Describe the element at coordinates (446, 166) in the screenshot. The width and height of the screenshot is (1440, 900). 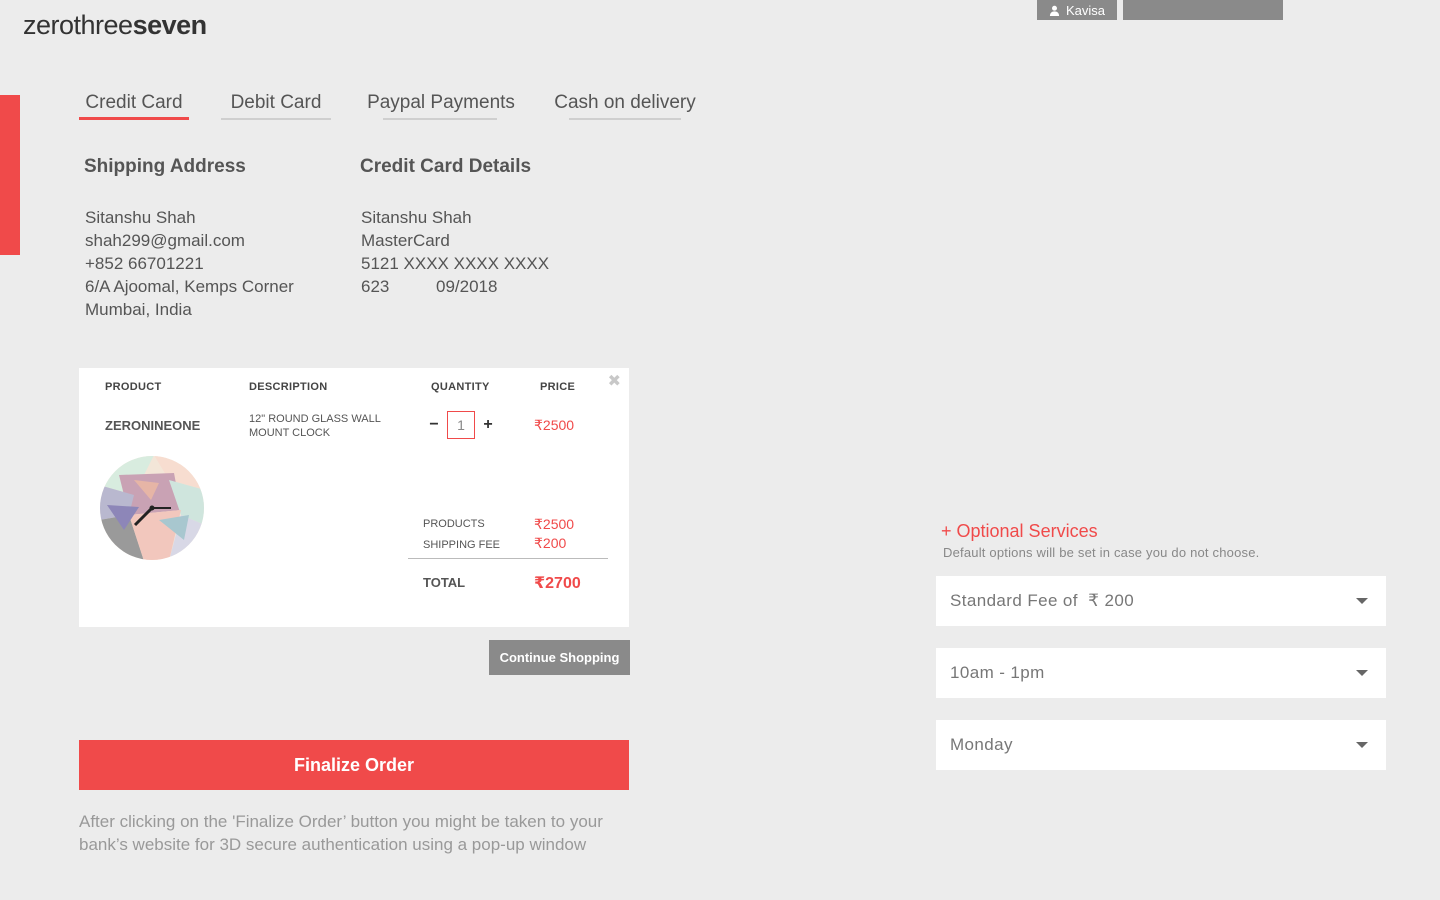
I see `card-details-title: Credit Card Details` at that location.